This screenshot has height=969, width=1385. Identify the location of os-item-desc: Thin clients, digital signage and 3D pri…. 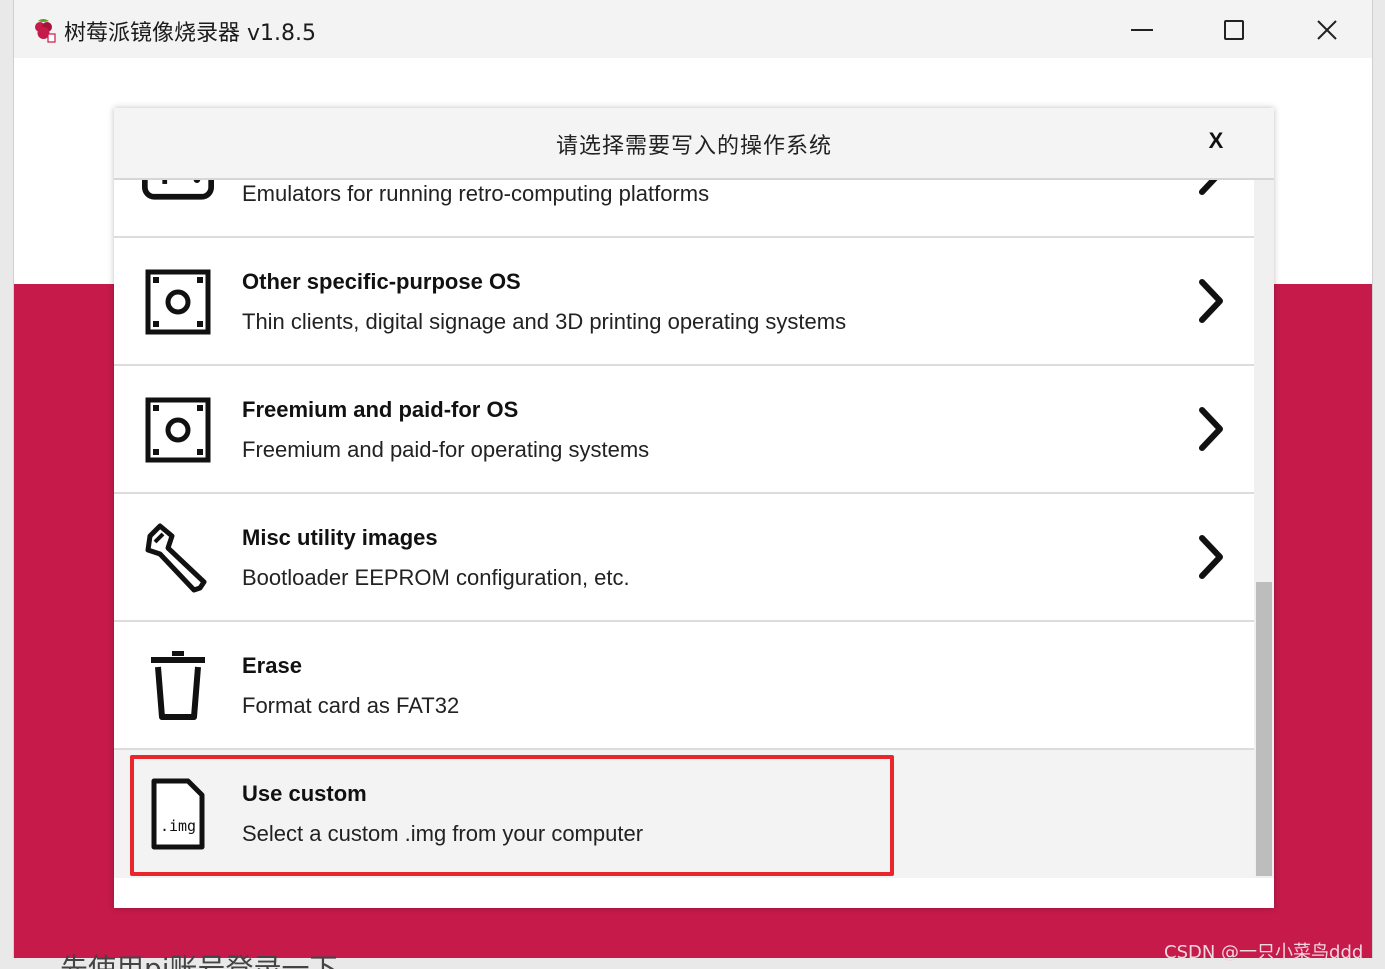
(544, 321).